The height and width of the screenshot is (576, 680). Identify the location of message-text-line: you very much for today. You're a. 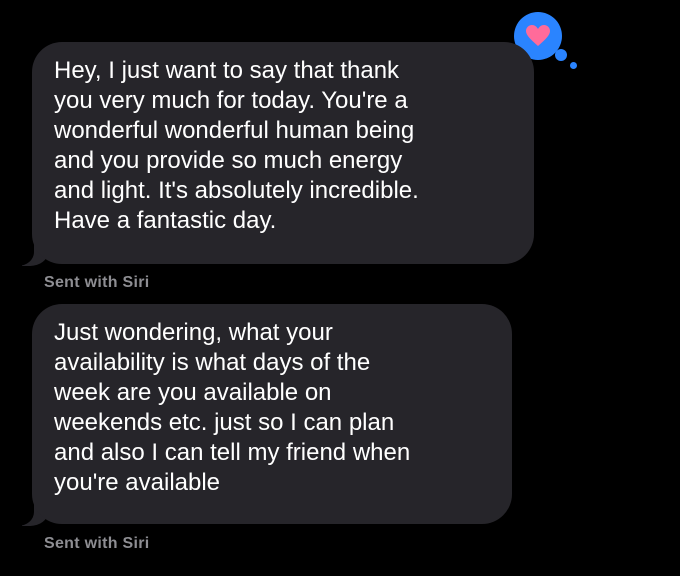
(231, 100).